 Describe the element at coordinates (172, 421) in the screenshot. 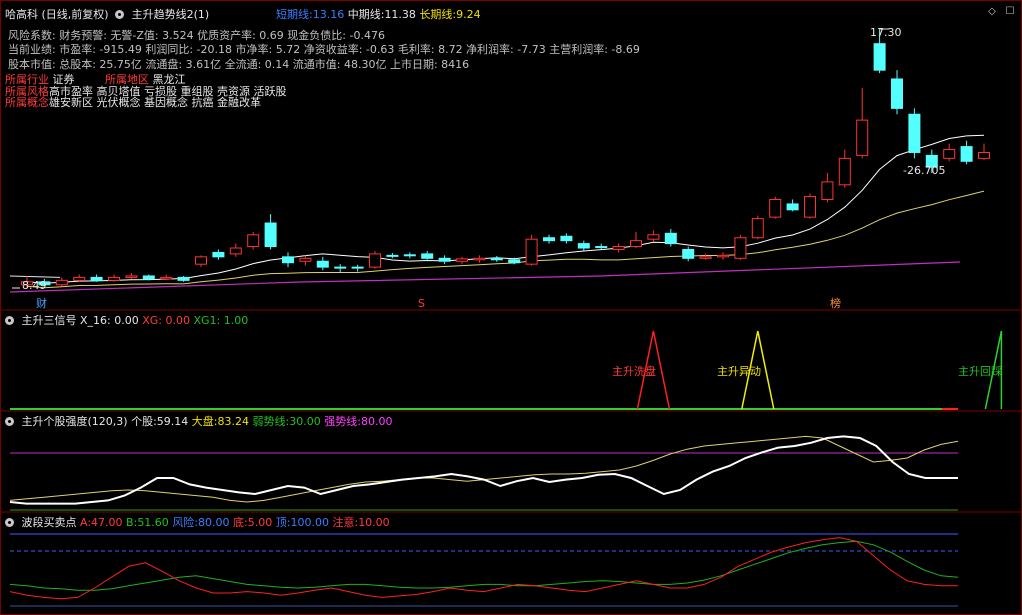

I see `stock-strength-value: 59.14` at that location.